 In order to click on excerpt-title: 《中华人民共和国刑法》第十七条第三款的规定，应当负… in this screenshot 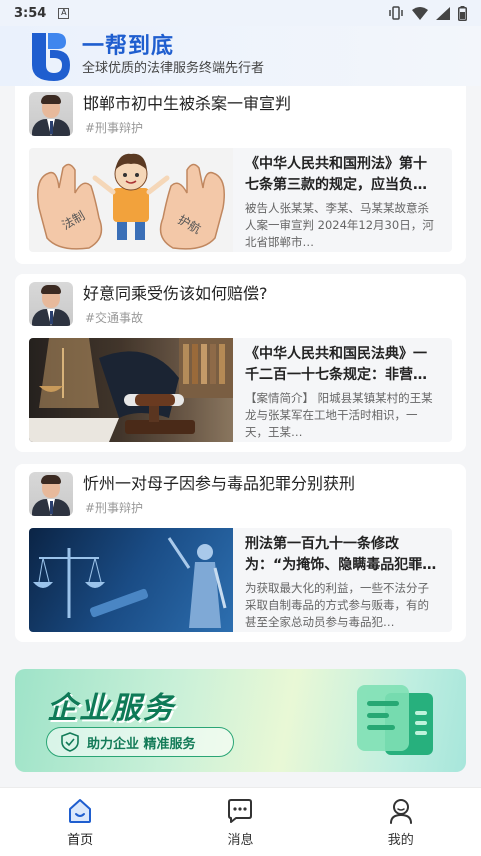, I will do `click(336, 174)`.